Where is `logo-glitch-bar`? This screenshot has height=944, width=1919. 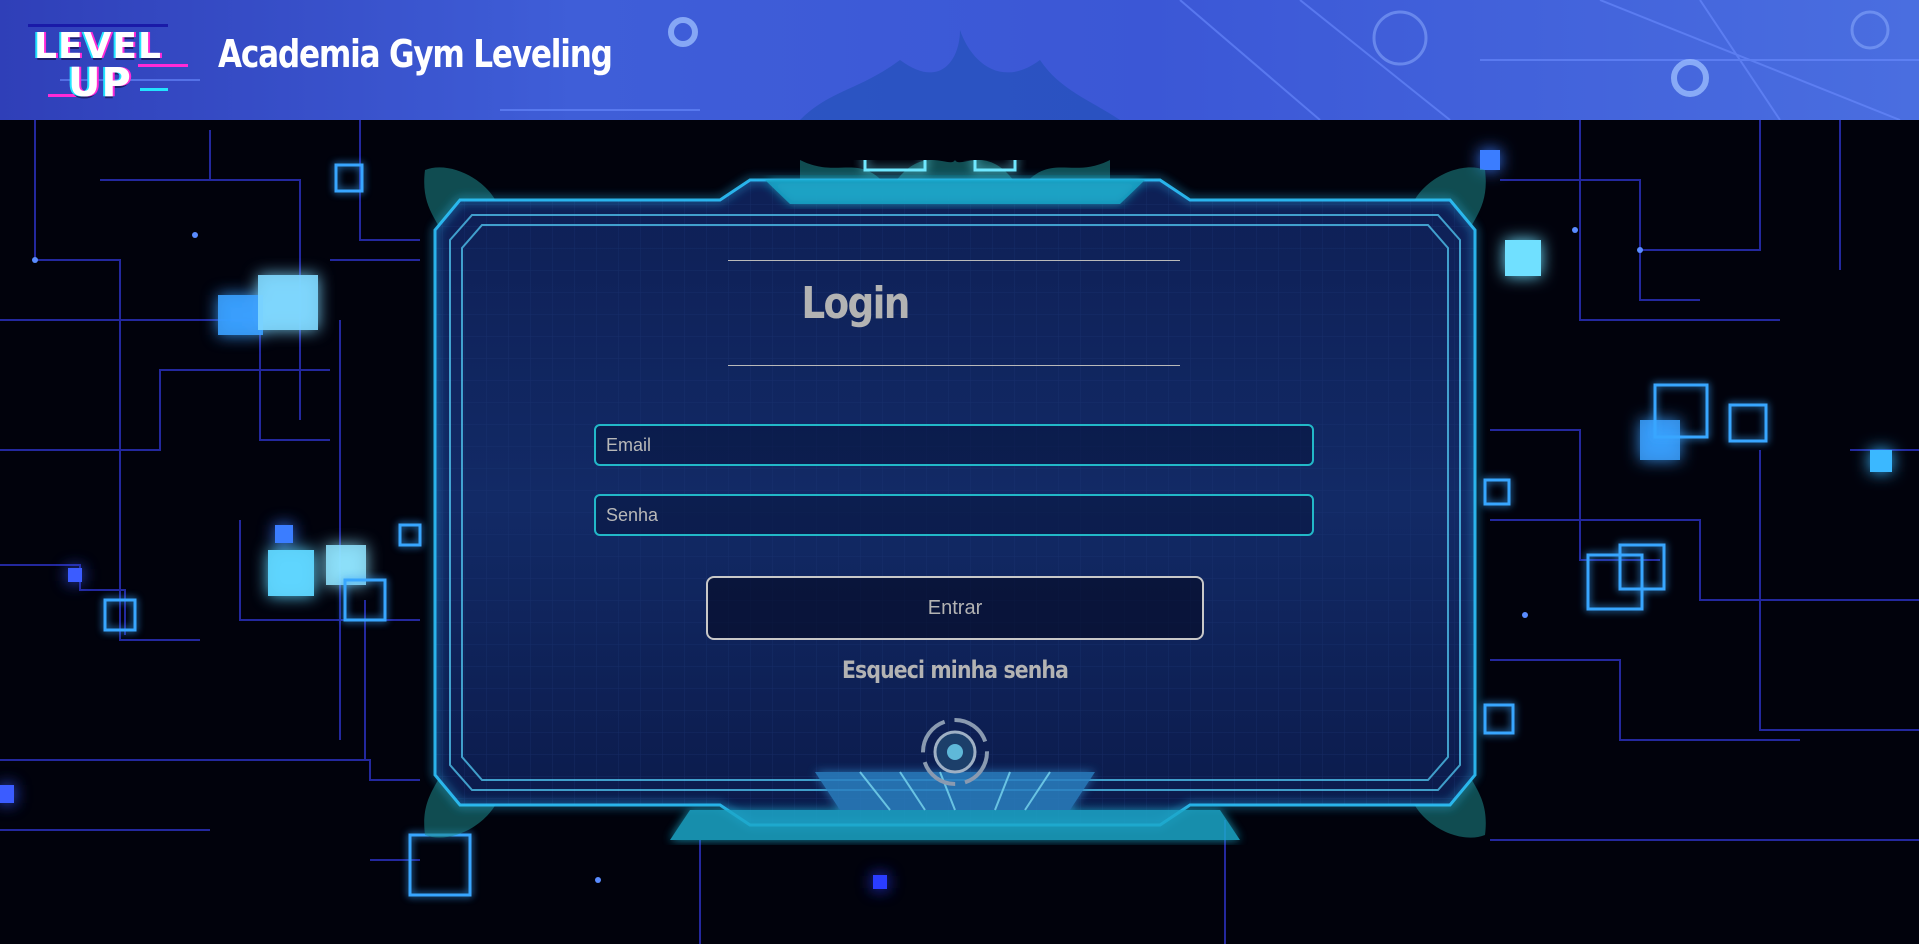 logo-glitch-bar is located at coordinates (154, 89).